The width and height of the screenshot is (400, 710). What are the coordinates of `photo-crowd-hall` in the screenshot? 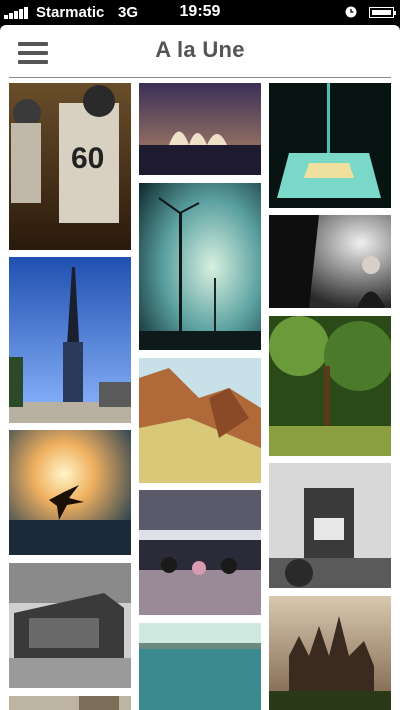 It's located at (200, 552).